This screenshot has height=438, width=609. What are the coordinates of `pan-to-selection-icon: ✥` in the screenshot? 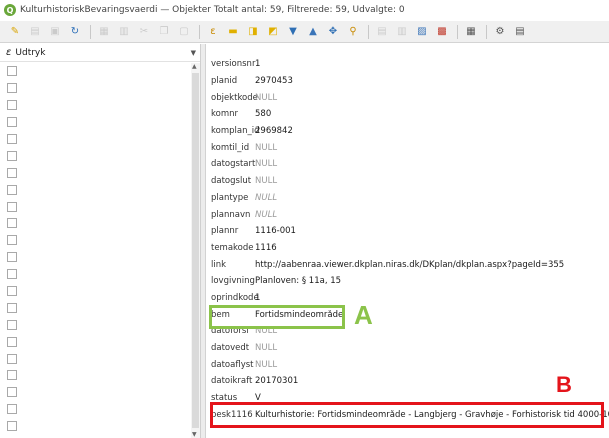 It's located at (333, 32).